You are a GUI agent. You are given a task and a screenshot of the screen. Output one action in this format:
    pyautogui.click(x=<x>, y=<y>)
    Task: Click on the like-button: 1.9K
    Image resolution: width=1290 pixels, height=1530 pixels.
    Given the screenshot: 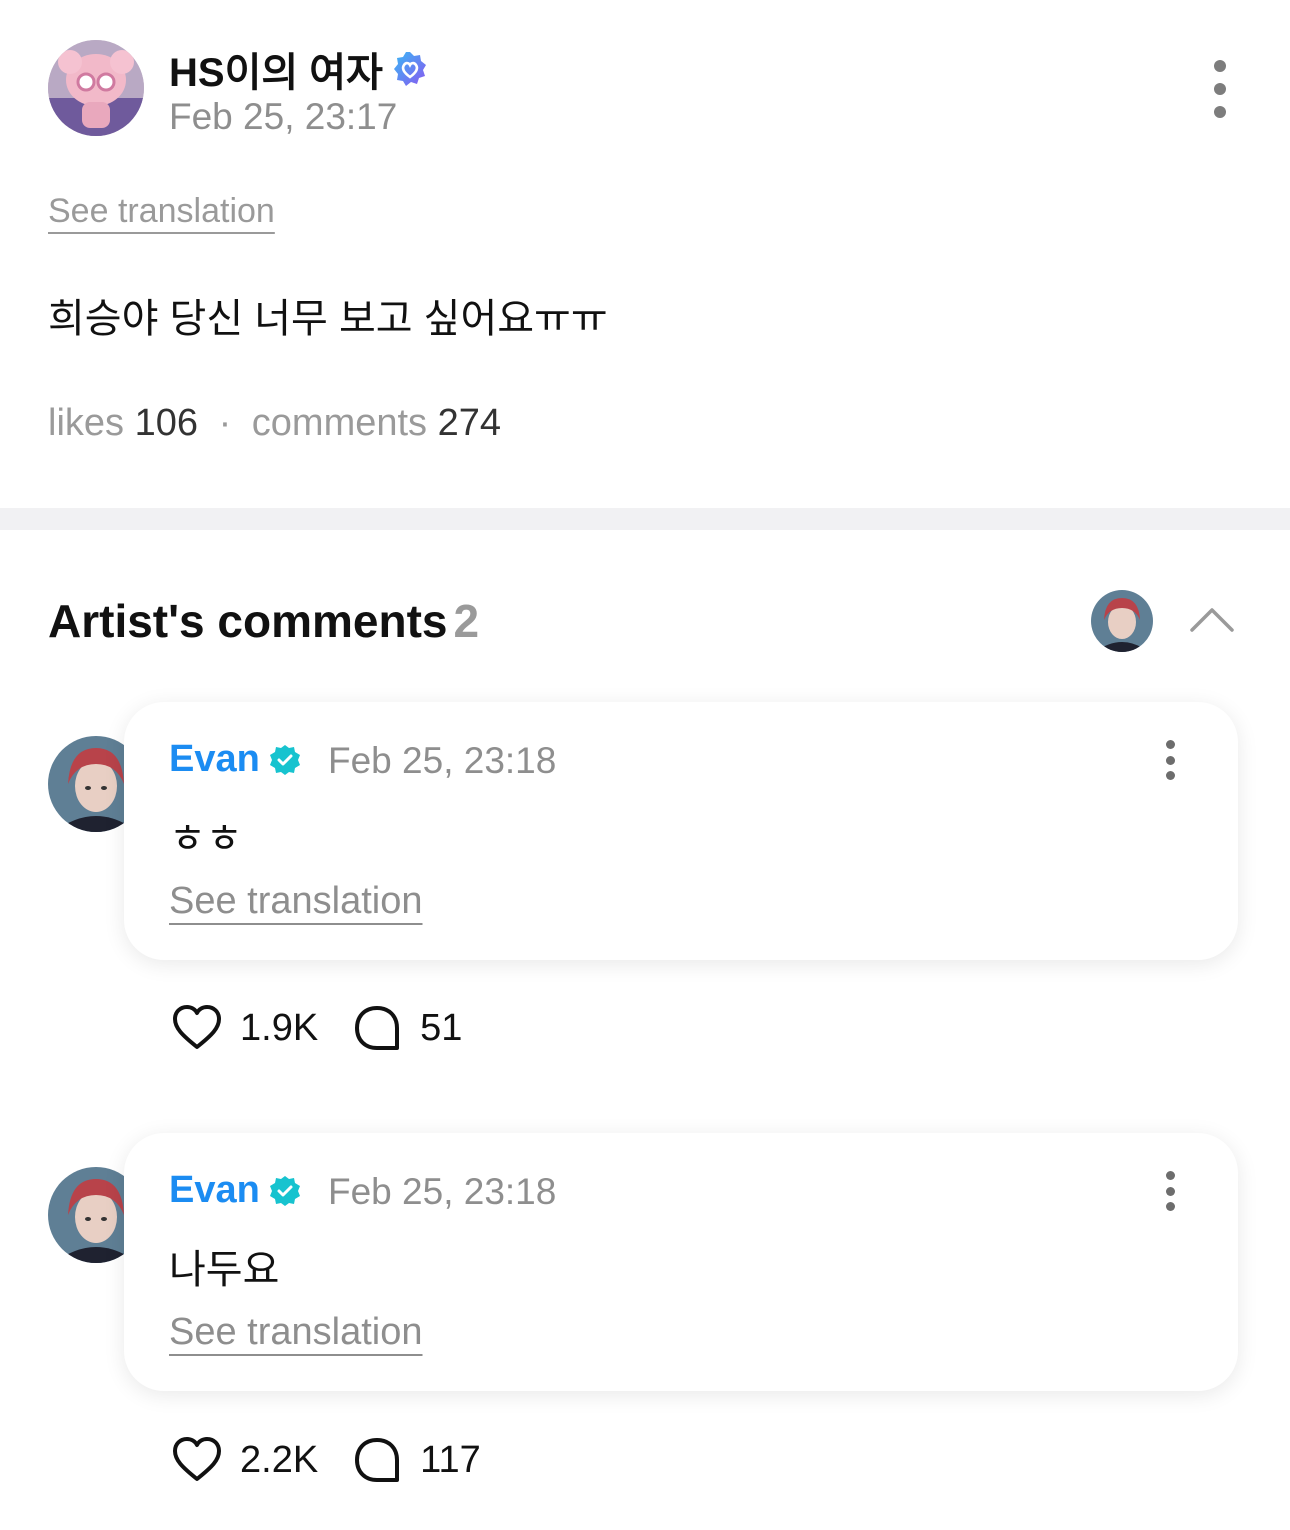 What is the action you would take?
    pyautogui.click(x=260, y=1028)
    